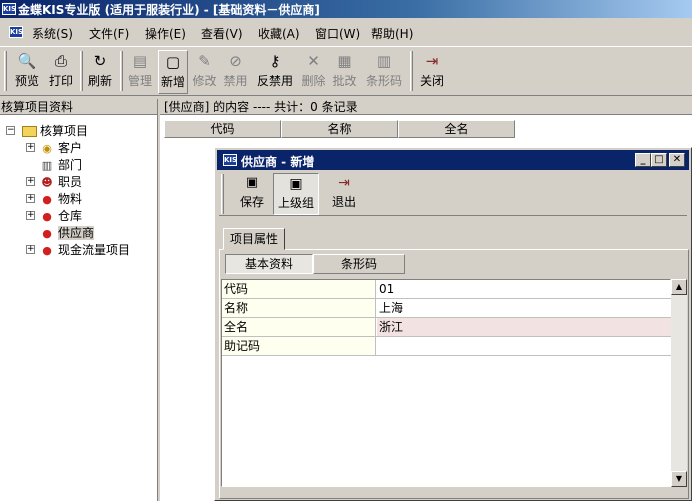 Image resolution: width=692 pixels, height=501 pixels. Describe the element at coordinates (54, 148) in the screenshot. I see `tree-item-customer: + ◉ 客户` at that location.